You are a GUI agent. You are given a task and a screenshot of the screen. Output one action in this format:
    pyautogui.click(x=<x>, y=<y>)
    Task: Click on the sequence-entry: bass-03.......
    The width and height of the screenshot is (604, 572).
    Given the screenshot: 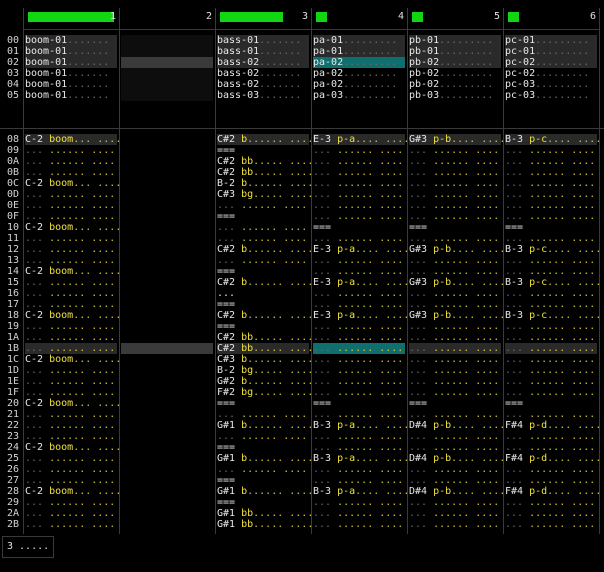 What is the action you would take?
    pyautogui.click(x=263, y=95)
    